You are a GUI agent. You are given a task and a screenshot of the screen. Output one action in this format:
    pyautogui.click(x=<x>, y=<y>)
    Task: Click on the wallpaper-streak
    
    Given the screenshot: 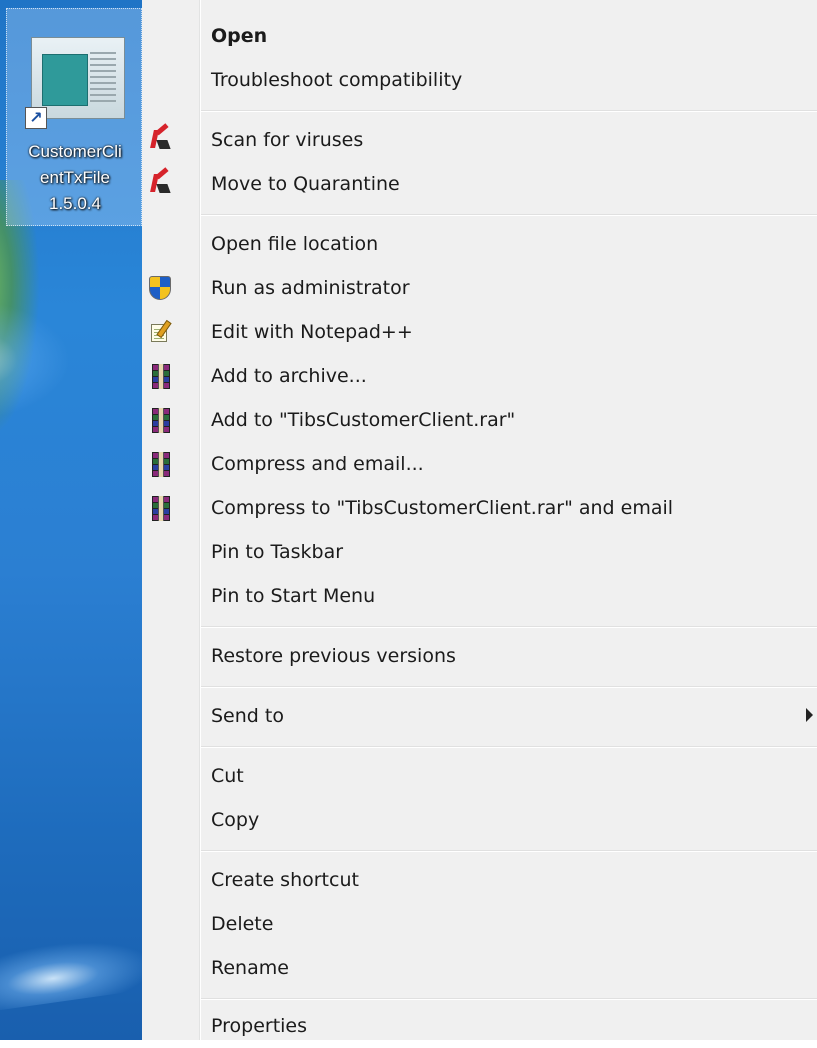 What is the action you would take?
    pyautogui.click(x=71, y=970)
    